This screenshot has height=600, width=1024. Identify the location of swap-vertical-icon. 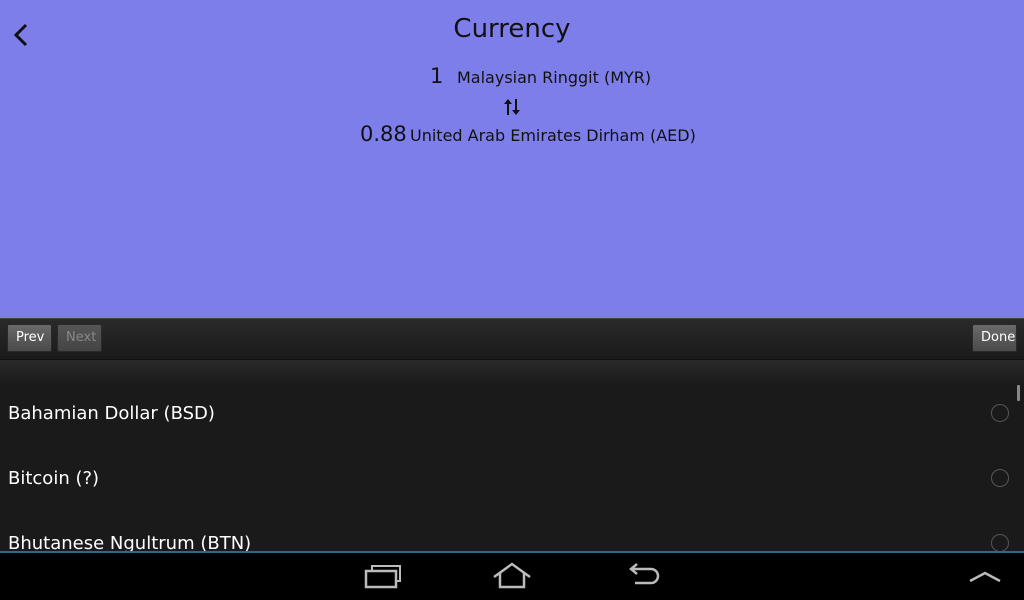
(512, 107).